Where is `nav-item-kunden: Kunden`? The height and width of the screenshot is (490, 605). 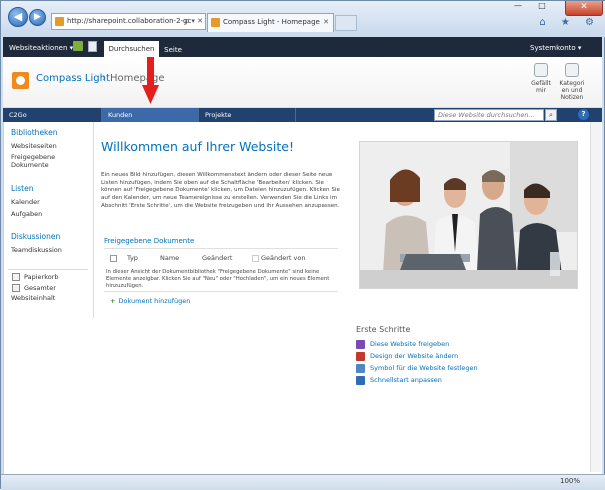 nav-item-kunden: Kunden is located at coordinates (150, 115).